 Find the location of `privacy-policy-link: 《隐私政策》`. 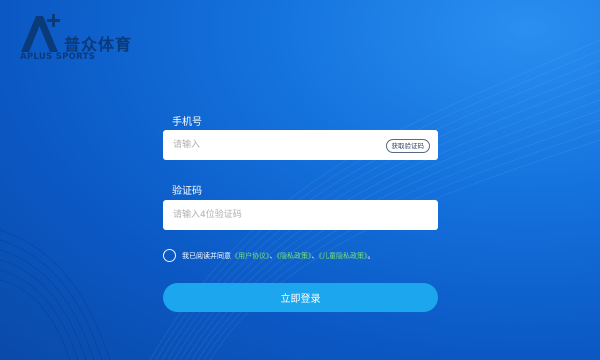

privacy-policy-link: 《隐私政策》 is located at coordinates (294, 256).